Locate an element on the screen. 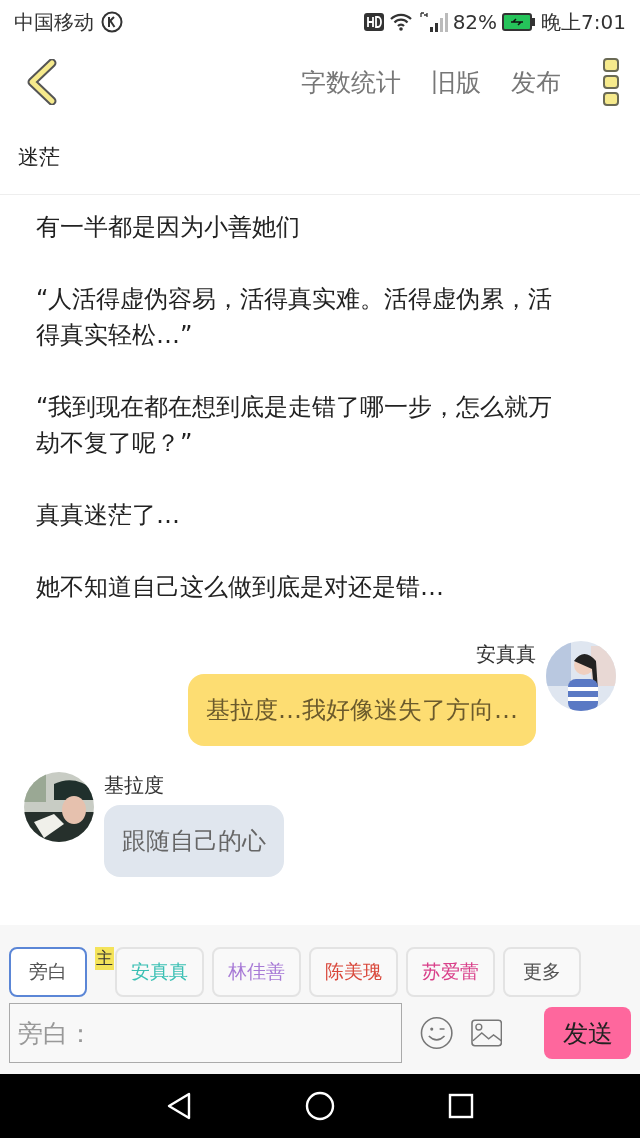 The image size is (640, 1138). role-tab: 林佳善 is located at coordinates (256, 972).